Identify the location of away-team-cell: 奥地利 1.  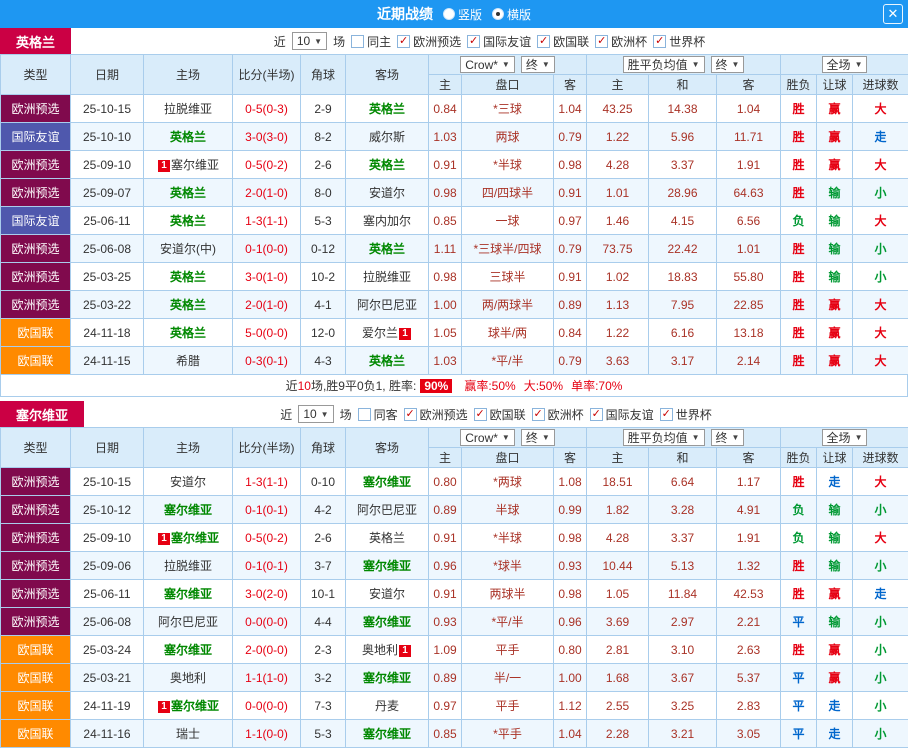
(387, 649).